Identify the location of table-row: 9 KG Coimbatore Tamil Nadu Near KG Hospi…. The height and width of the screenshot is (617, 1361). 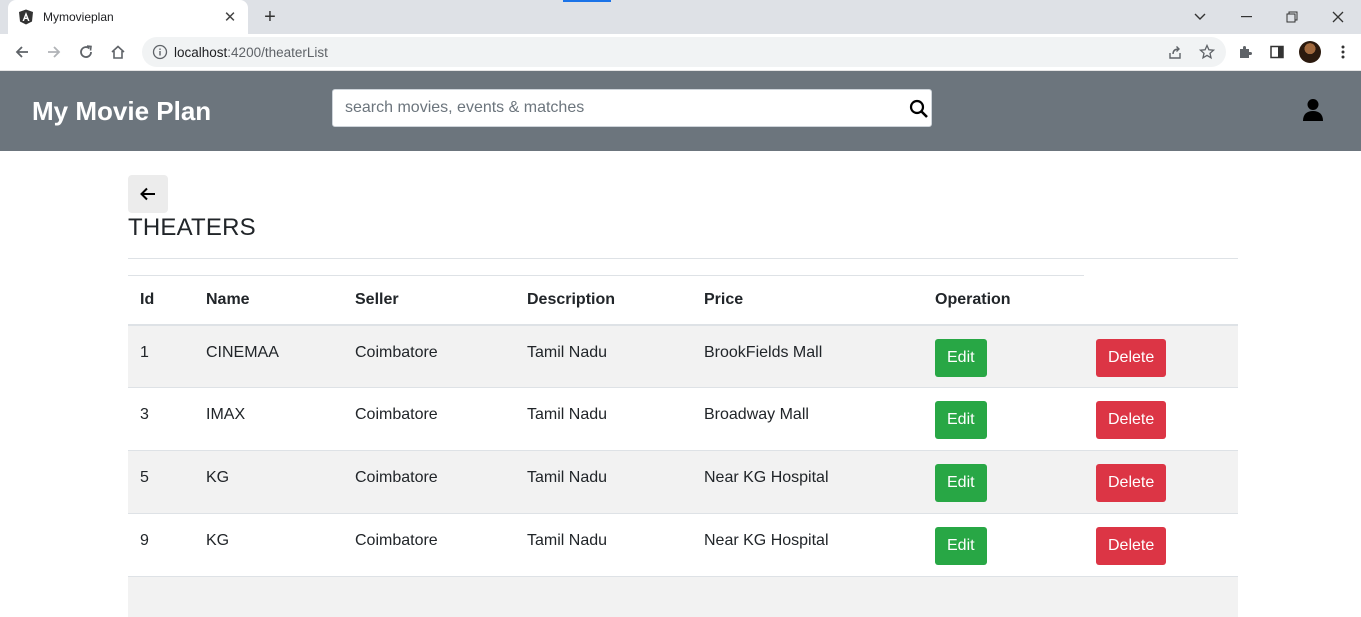
(683, 545).